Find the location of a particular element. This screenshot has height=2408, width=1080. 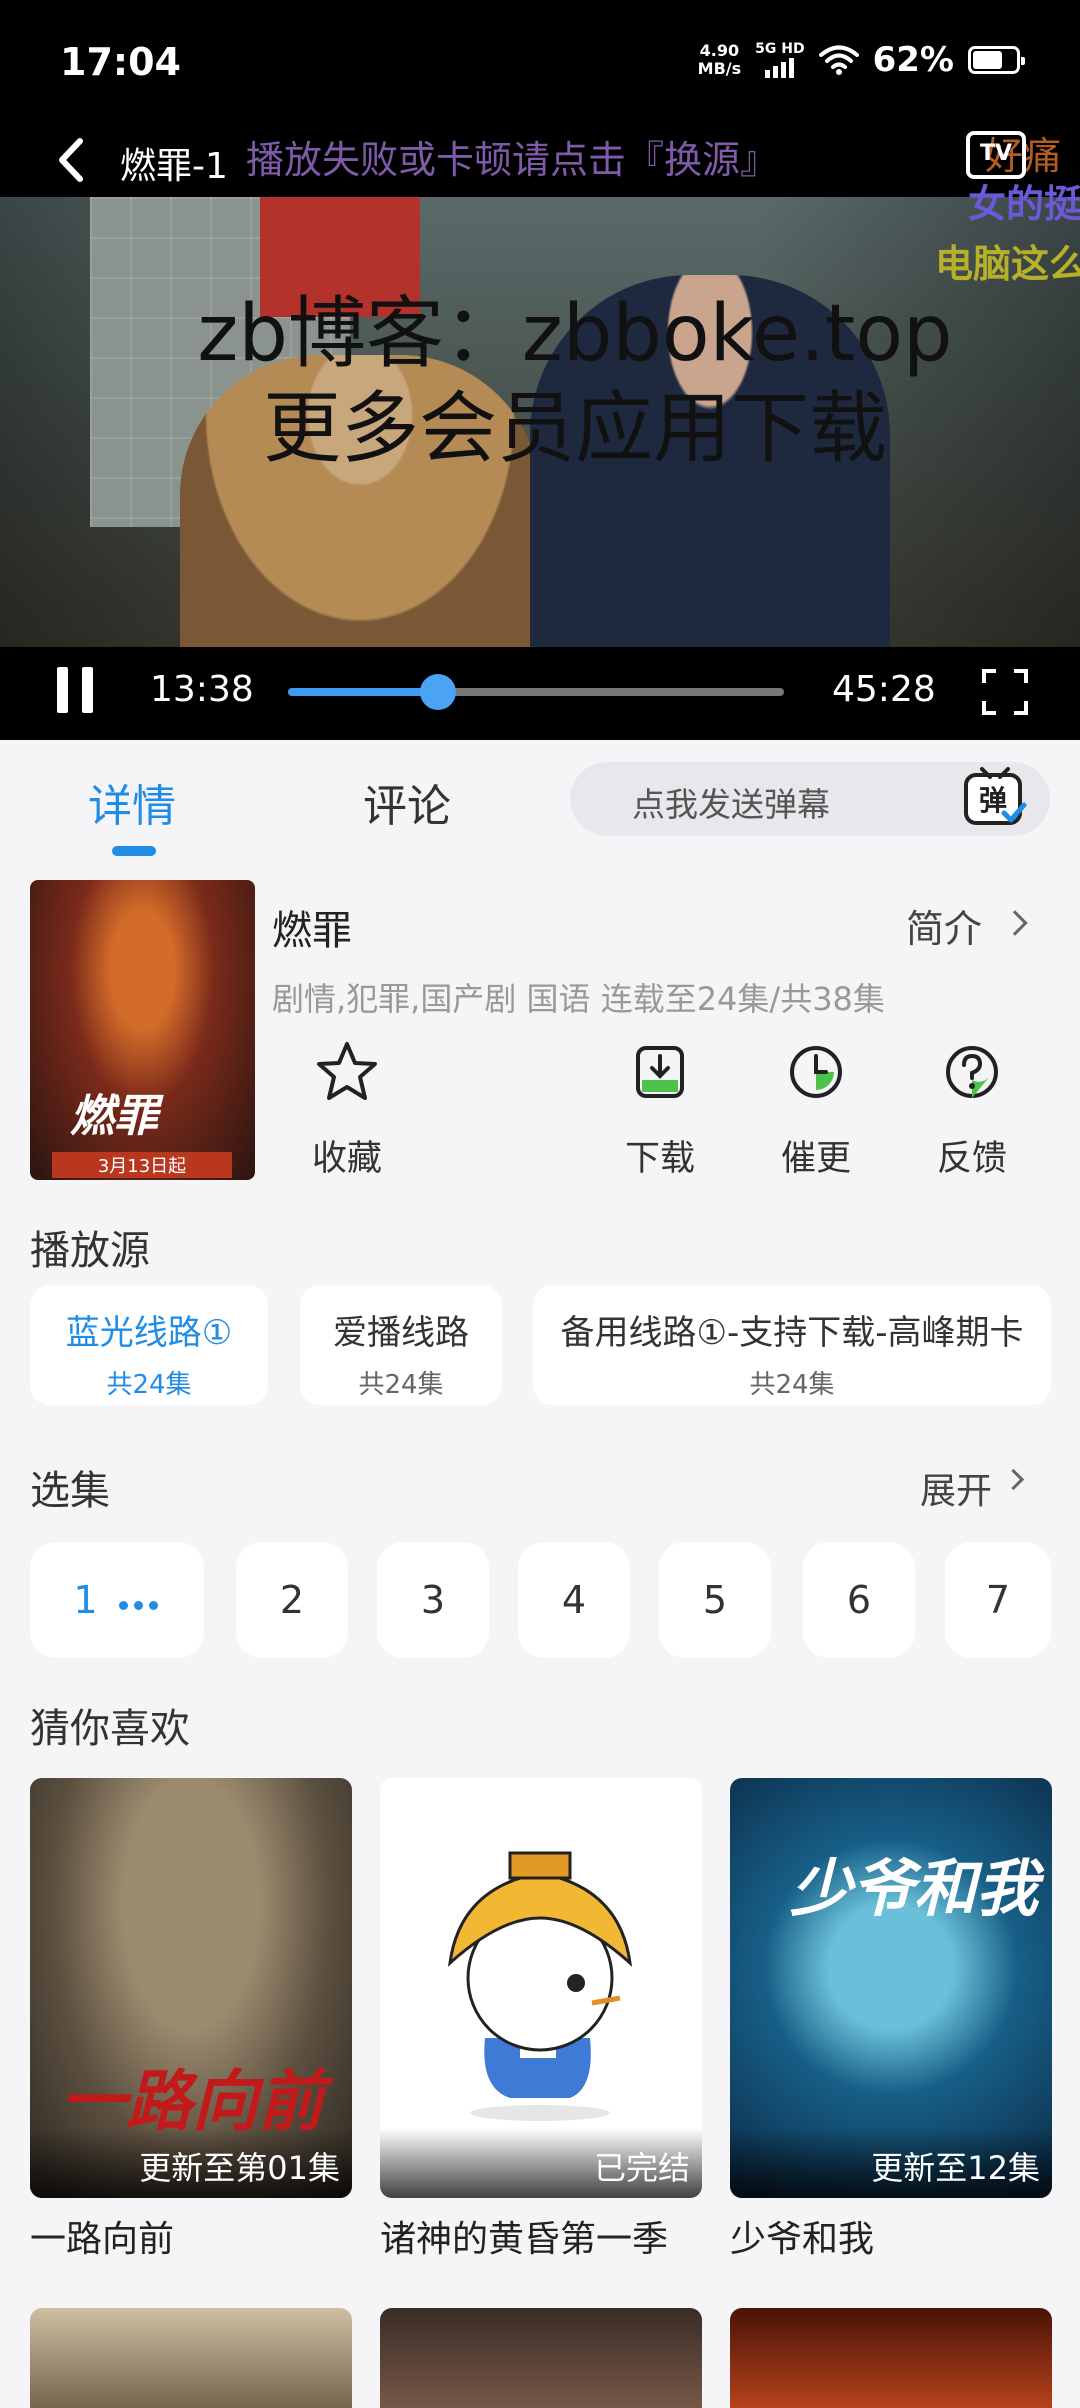

show-meta: 剧情,犯罪,国产剧 国语 连载至24集/共38集 is located at coordinates (578, 999).